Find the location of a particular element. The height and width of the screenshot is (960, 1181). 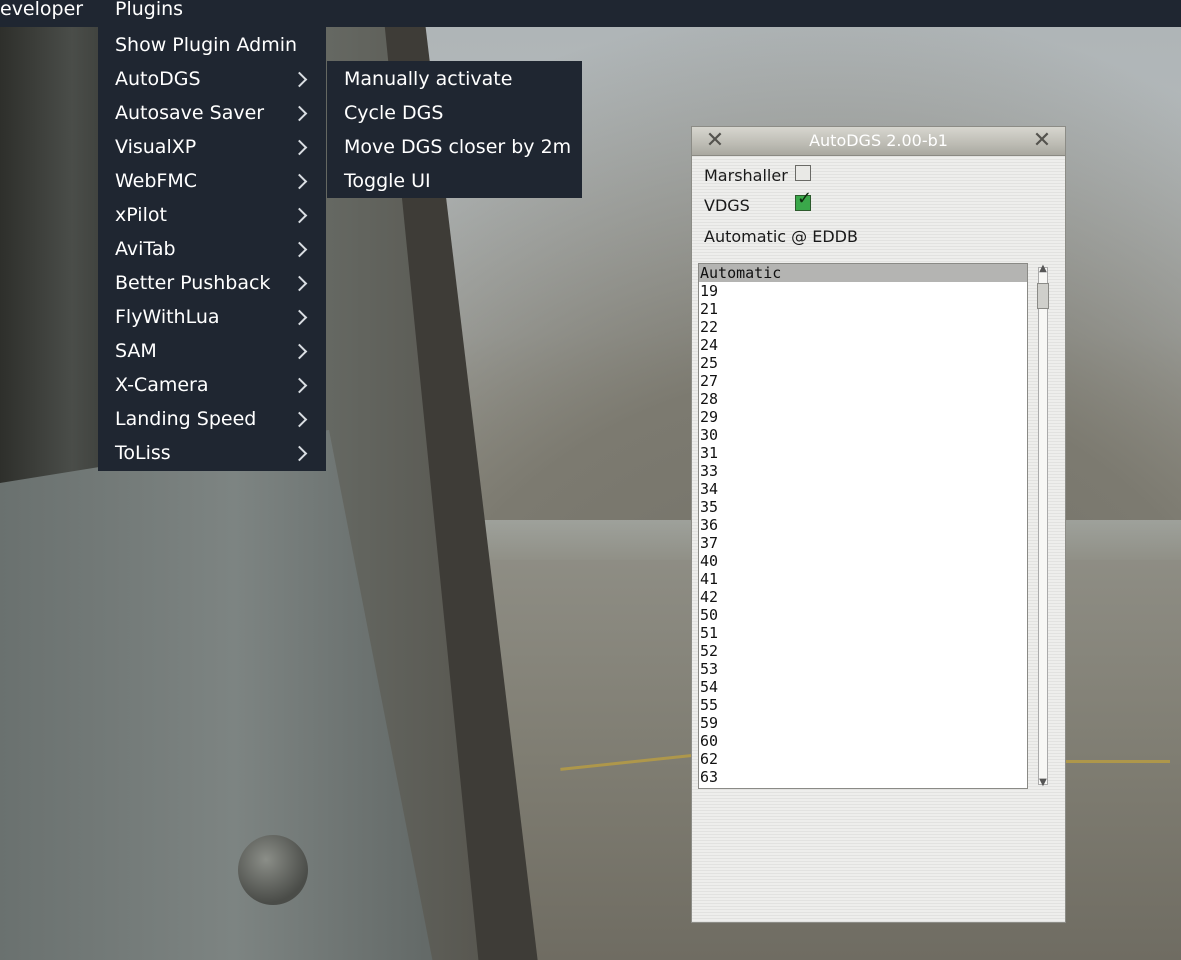

stand-list-item: 40 is located at coordinates (863, 561).